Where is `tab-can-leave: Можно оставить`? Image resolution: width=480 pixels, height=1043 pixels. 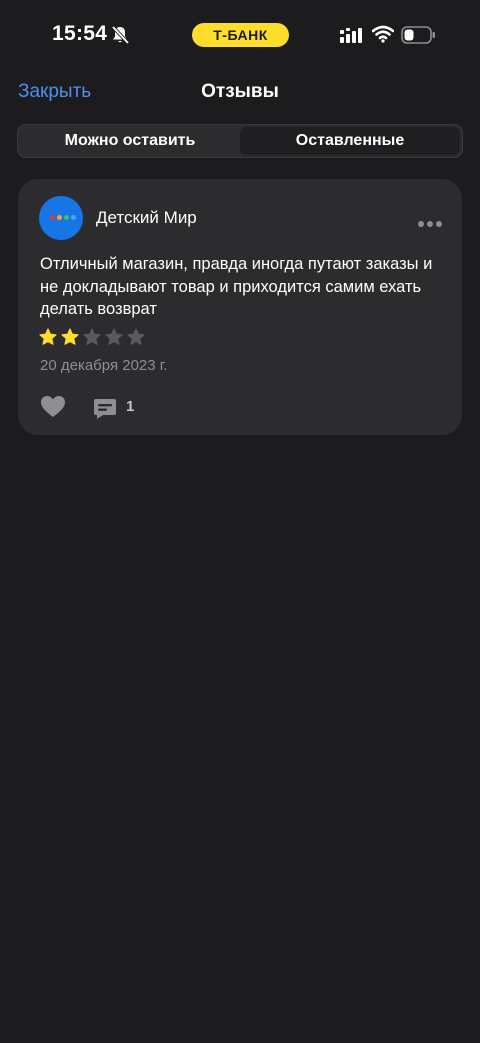
tab-can-leave: Можно оставить is located at coordinates (130, 141).